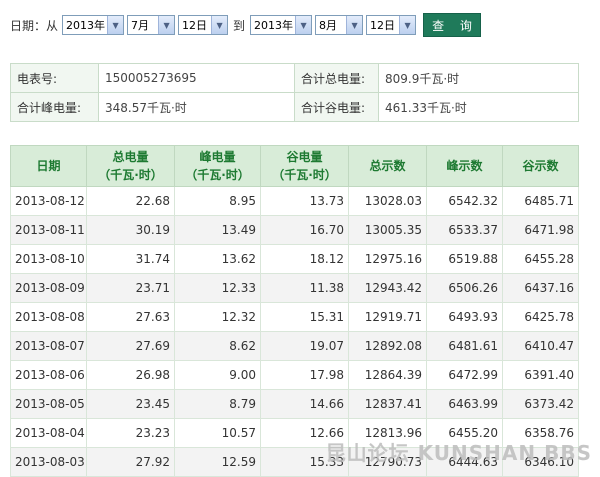 The height and width of the screenshot is (477, 600). What do you see at coordinates (304, 317) in the screenshot?
I see `row-value-cell: 15.31` at bounding box center [304, 317].